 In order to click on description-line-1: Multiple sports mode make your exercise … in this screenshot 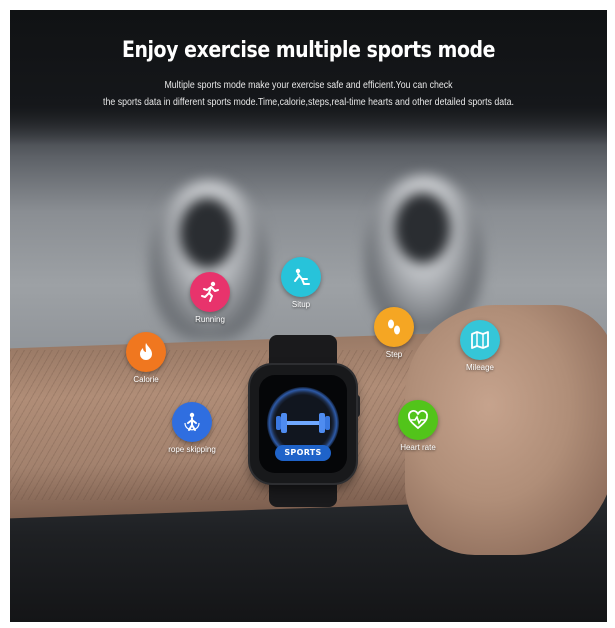, I will do `click(308, 85)`.